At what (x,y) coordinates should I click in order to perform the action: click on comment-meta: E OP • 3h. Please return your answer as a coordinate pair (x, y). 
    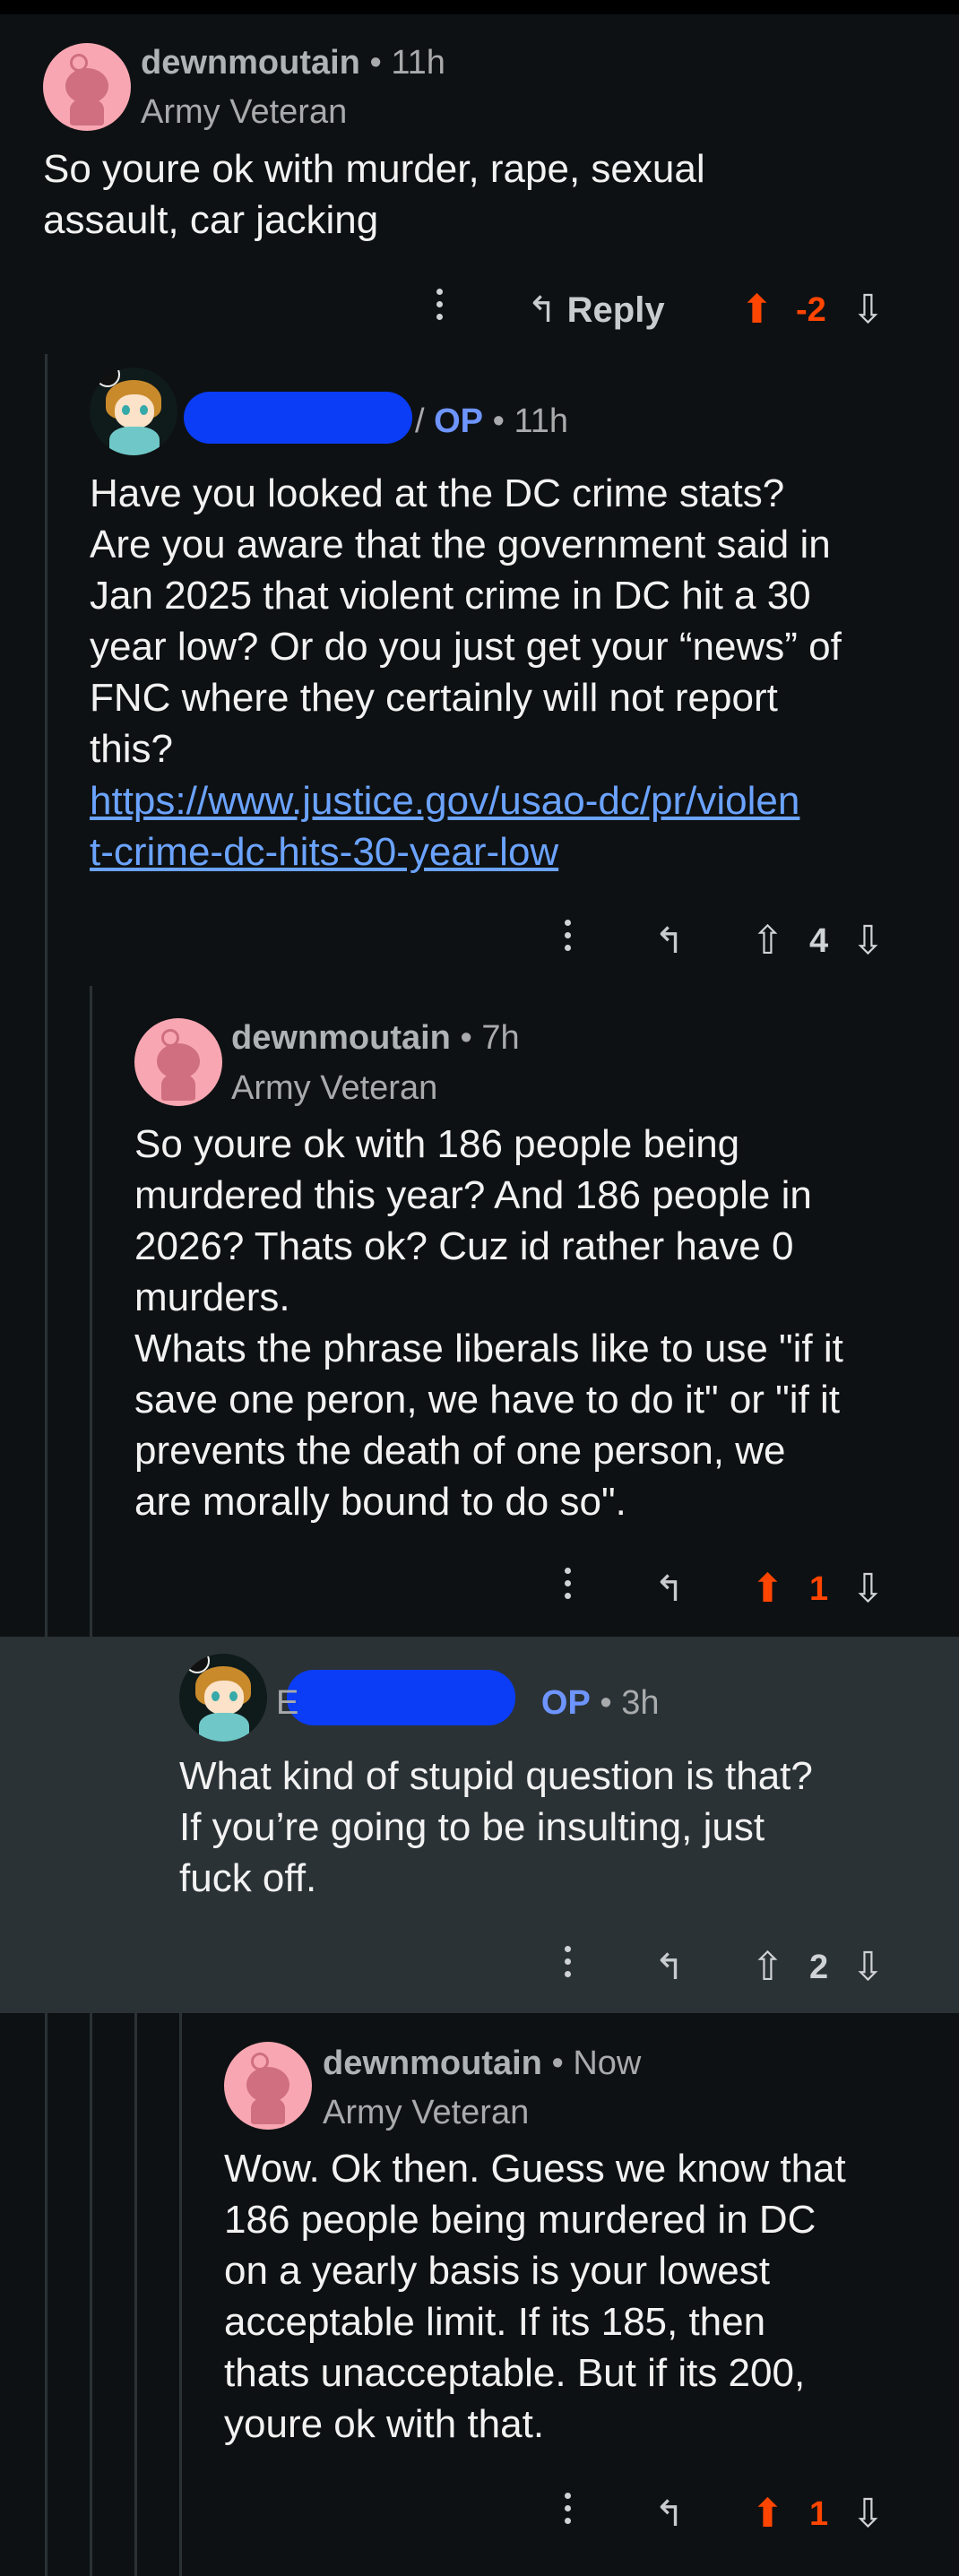
    Looking at the image, I should click on (468, 1703).